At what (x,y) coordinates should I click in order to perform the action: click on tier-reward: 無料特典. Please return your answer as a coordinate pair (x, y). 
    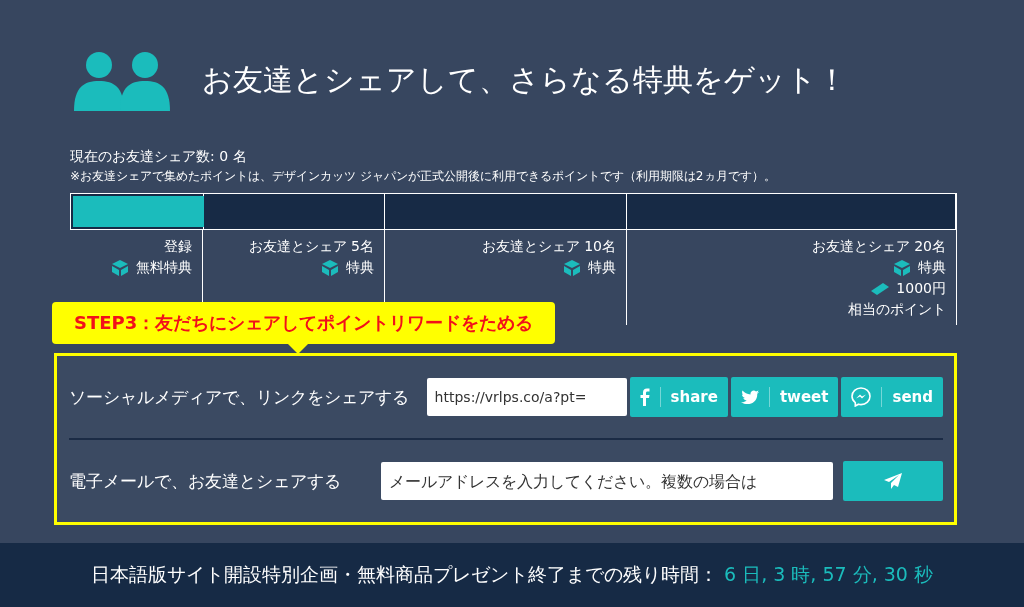
    Looking at the image, I should click on (164, 268).